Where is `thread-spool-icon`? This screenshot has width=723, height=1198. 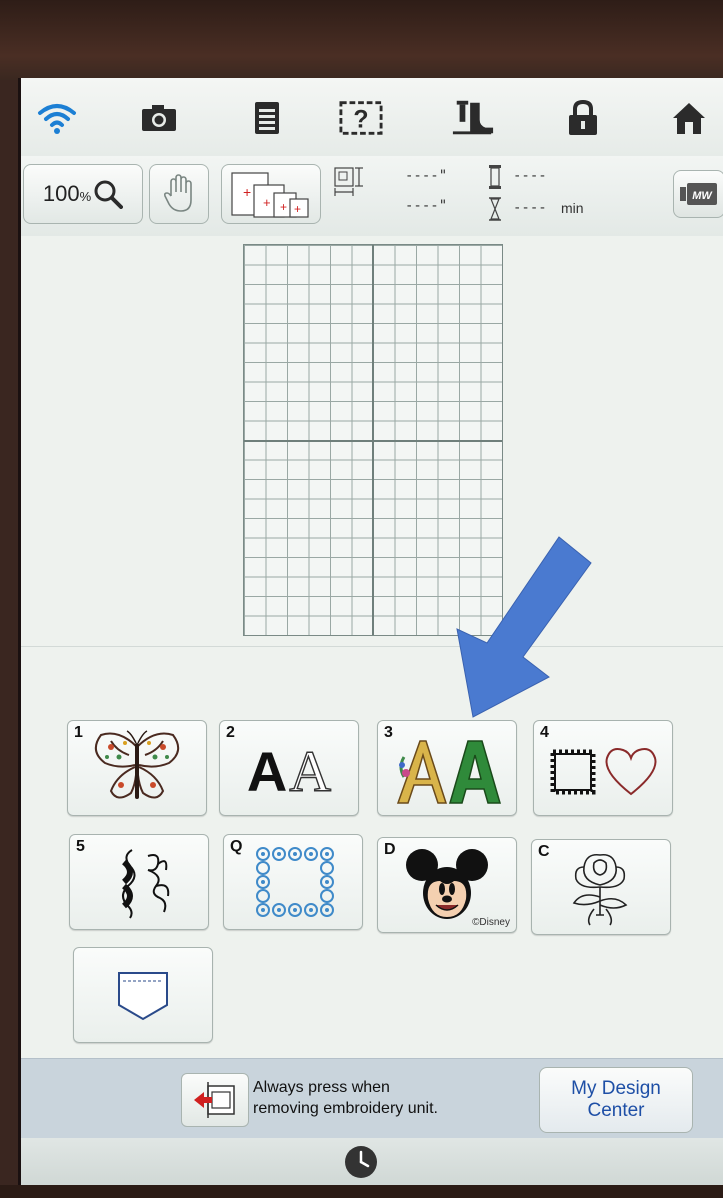
thread-spool-icon is located at coordinates (495, 177).